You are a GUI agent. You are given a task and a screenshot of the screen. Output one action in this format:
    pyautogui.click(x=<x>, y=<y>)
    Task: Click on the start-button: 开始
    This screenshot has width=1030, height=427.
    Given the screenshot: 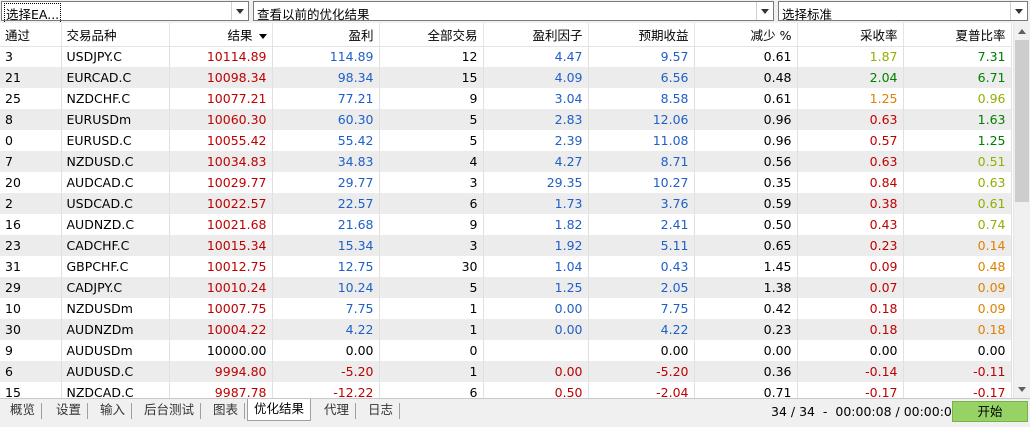 What is the action you would take?
    pyautogui.click(x=990, y=411)
    